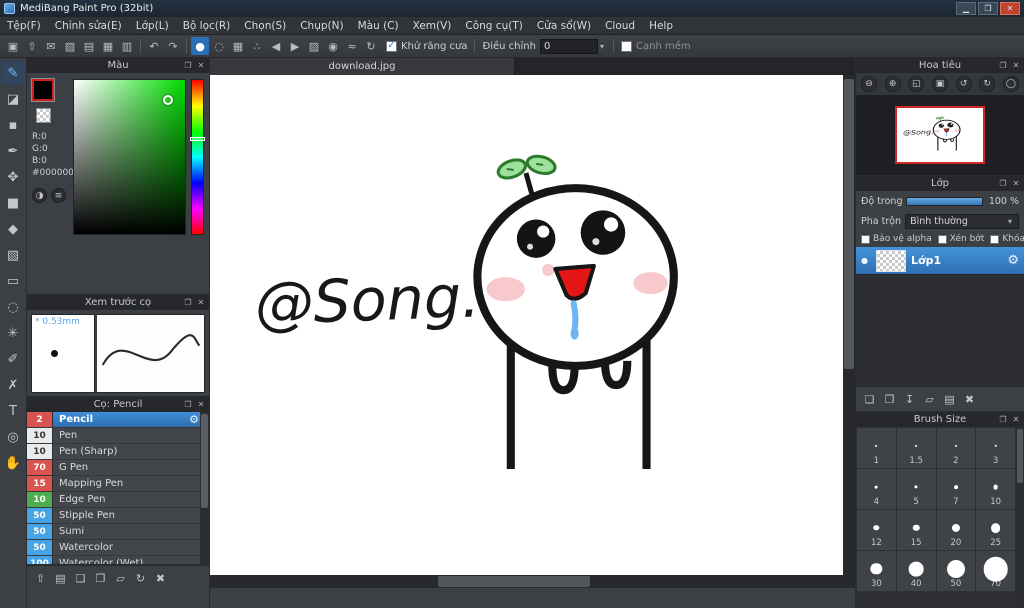  What do you see at coordinates (944, 201) in the screenshot?
I see `opacity-slider` at bounding box center [944, 201].